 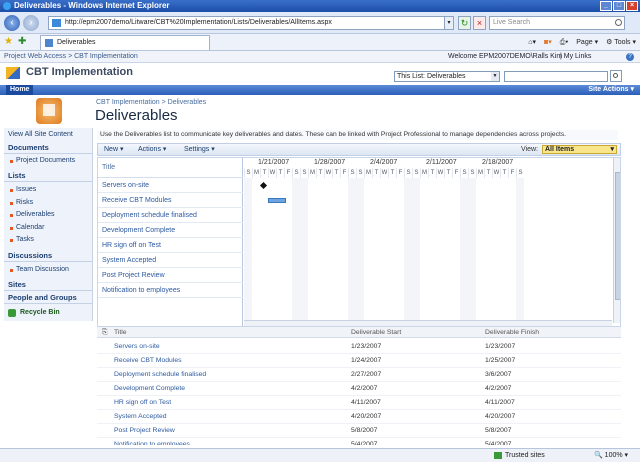 What do you see at coordinates (160, 375) in the screenshot?
I see `row-title: Deployment schedule finalised` at bounding box center [160, 375].